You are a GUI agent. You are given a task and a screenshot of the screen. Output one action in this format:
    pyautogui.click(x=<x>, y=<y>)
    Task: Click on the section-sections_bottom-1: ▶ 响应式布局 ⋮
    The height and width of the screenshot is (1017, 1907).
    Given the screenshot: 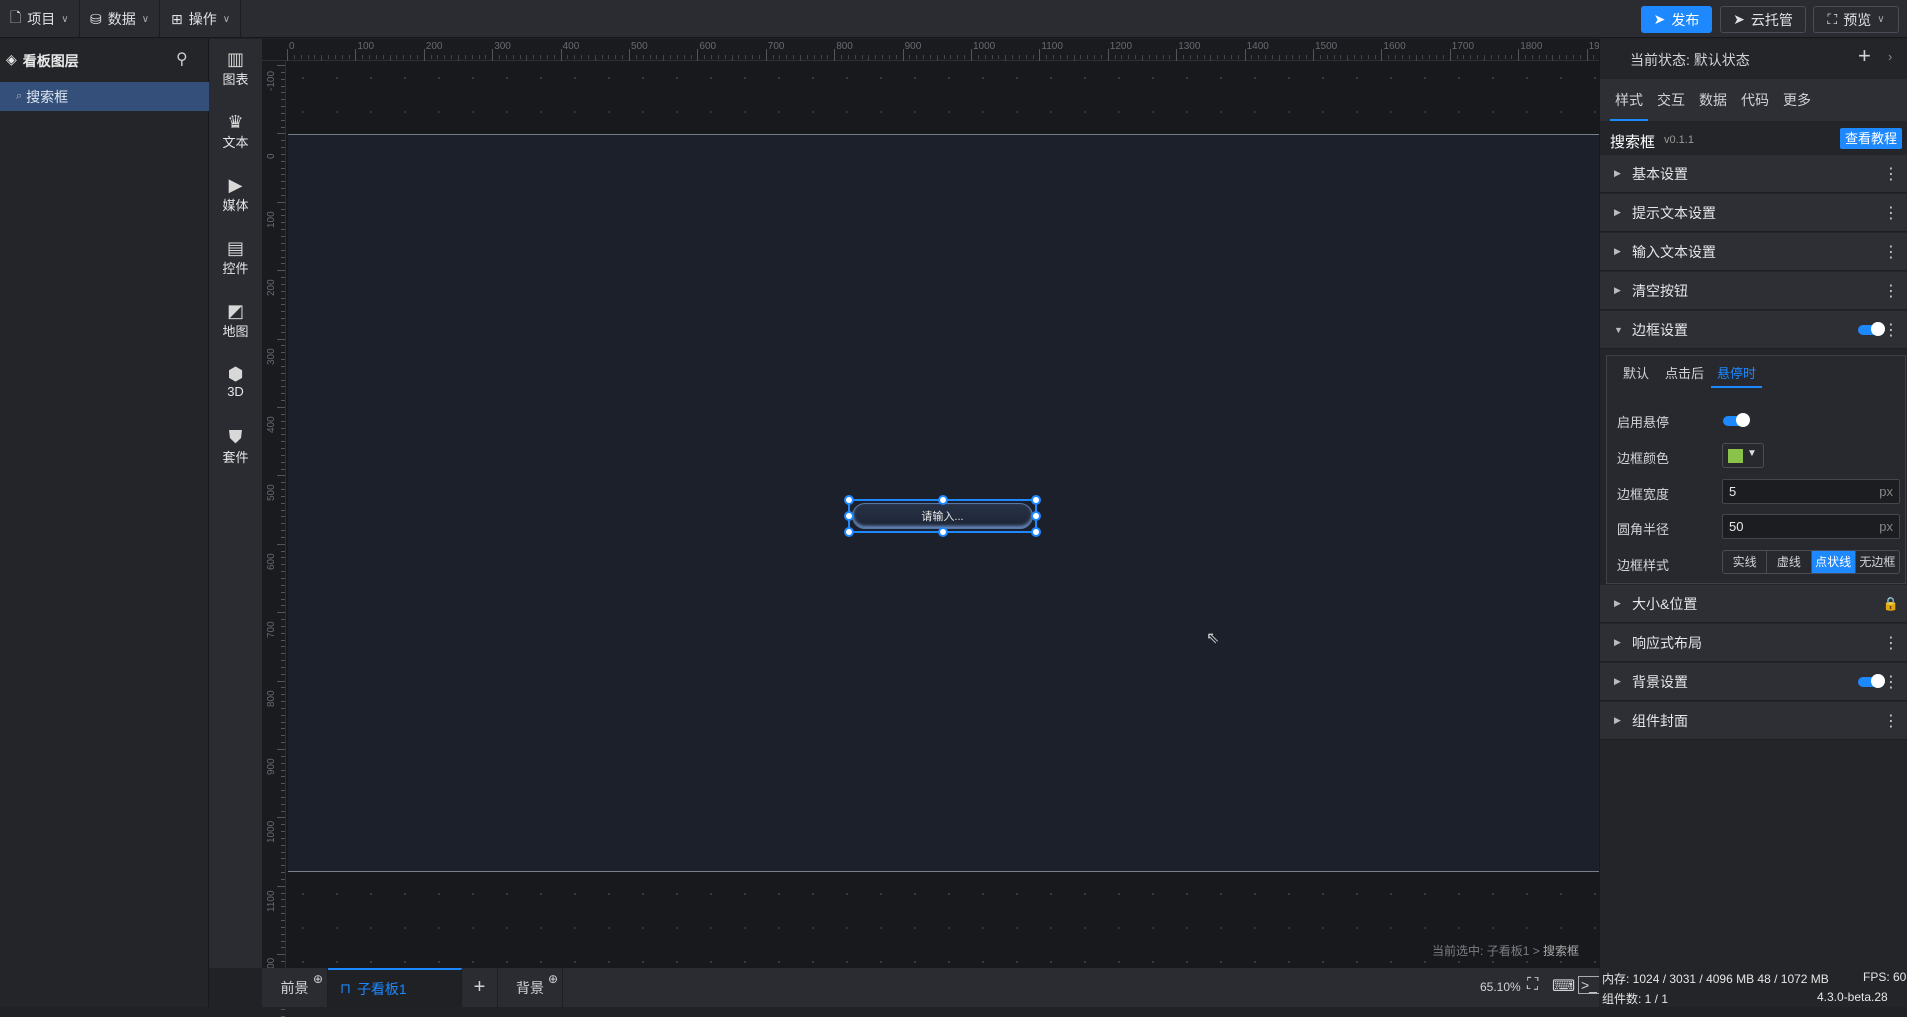 What is the action you would take?
    pyautogui.click(x=1753, y=643)
    